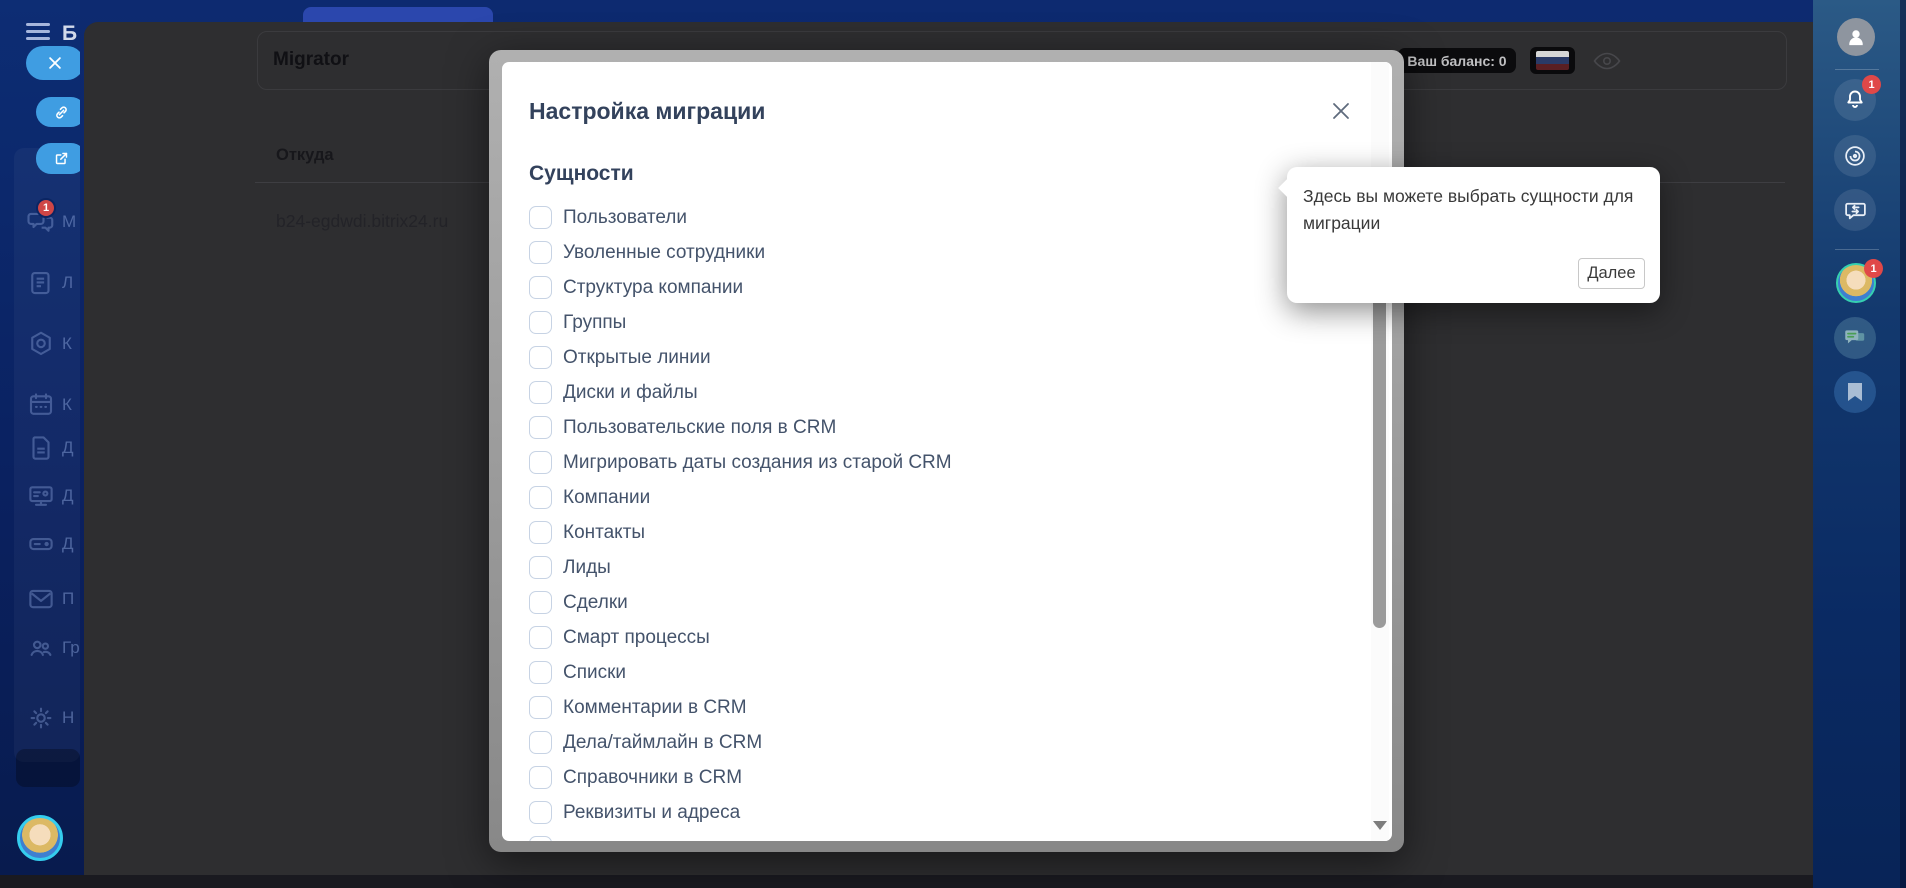 The height and width of the screenshot is (888, 1906). I want to click on entity-row: Дела/таймлайн в CRM, so click(940, 742).